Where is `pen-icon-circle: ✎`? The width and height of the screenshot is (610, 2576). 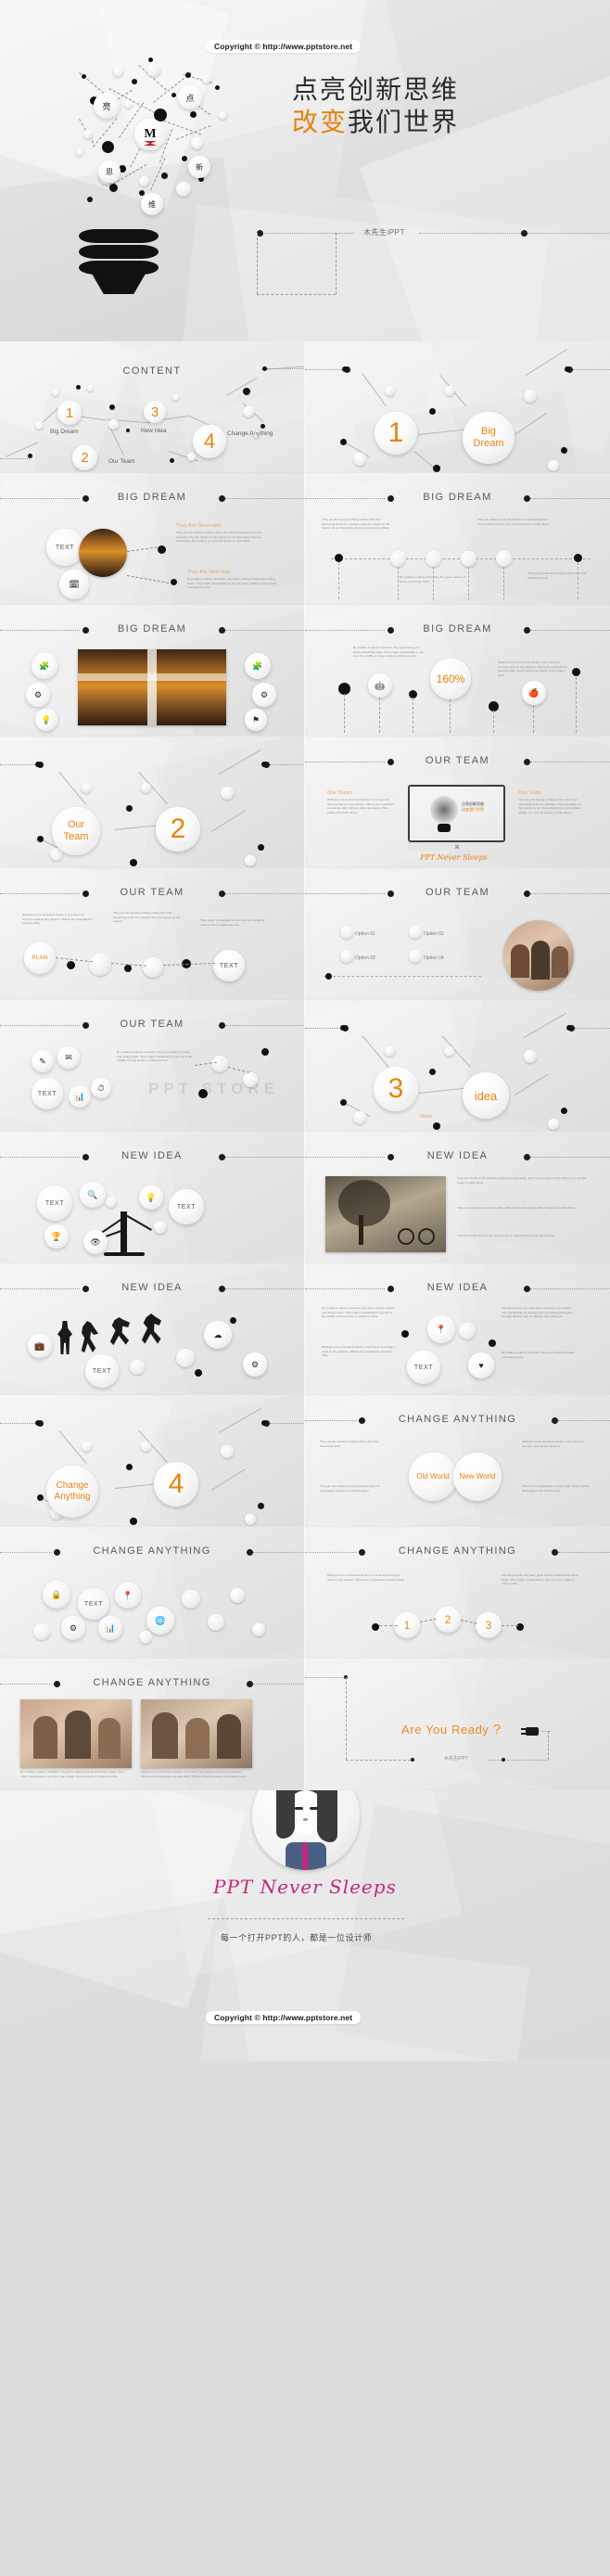
pen-icon-circle: ✎ is located at coordinates (43, 1061).